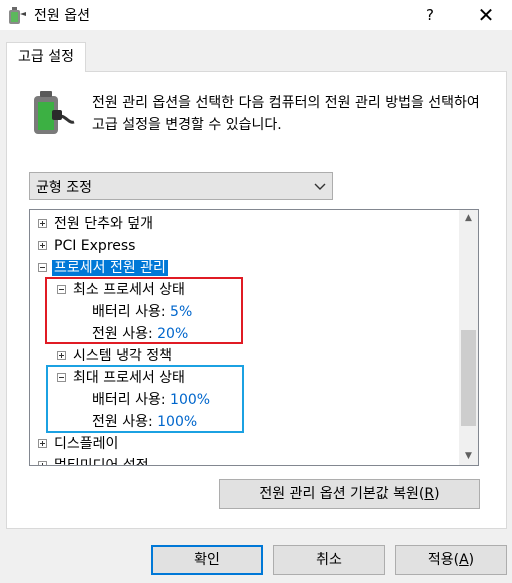 This screenshot has width=512, height=583. I want to click on help-button: ?, so click(430, 15).